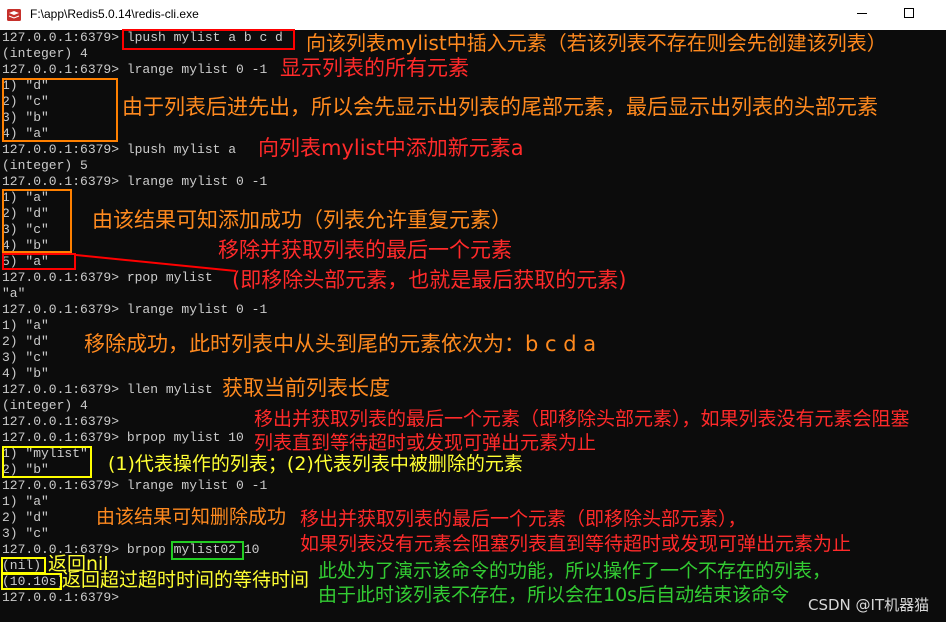  I want to click on highlight-box-first-lrange-result, so click(60, 110).